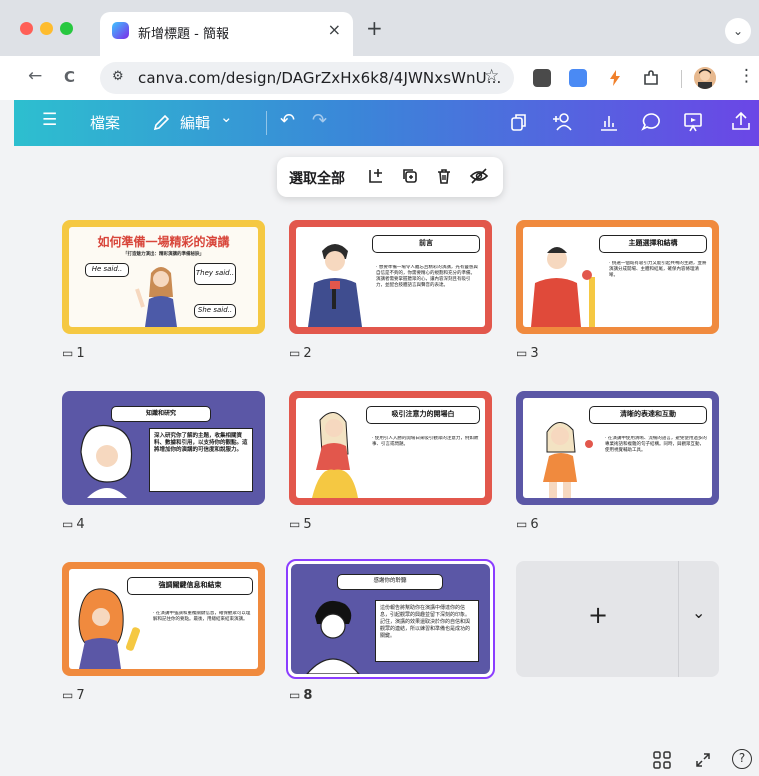 Image resolution: width=759 pixels, height=776 pixels. Describe the element at coordinates (746, 76) in the screenshot. I see `browser-menu-button: ⋮` at that location.